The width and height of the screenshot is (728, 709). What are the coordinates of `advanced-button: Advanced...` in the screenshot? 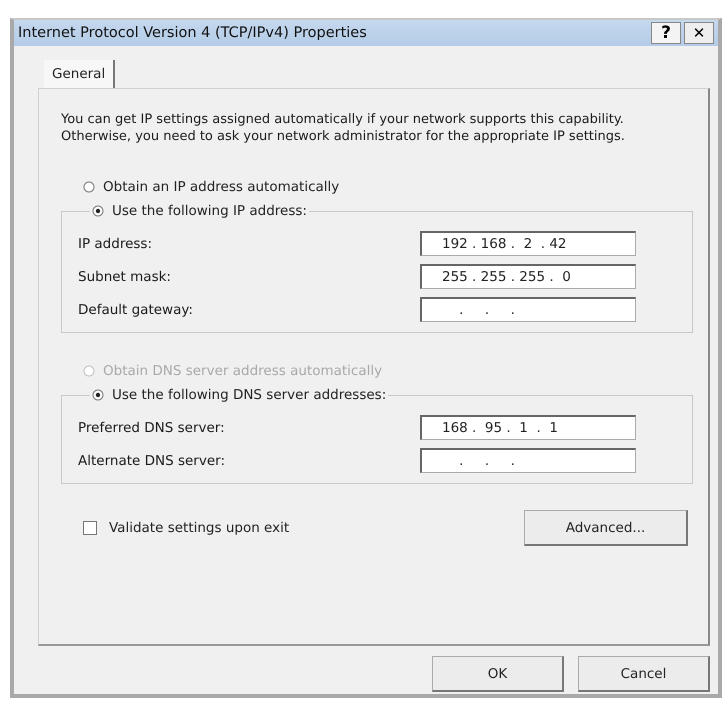 It's located at (606, 528).